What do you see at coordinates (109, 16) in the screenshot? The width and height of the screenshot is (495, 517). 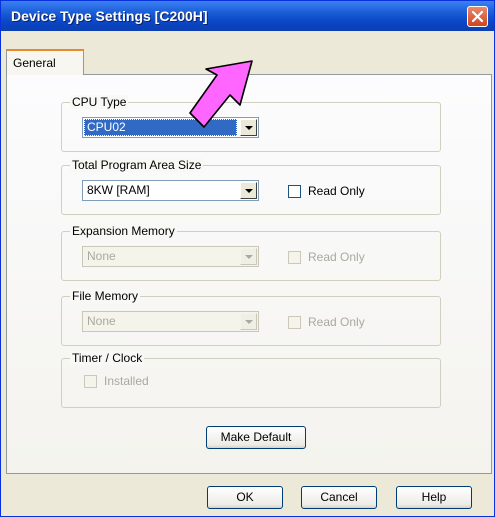 I see `window-title: Device Type Settings [C200H]` at bounding box center [109, 16].